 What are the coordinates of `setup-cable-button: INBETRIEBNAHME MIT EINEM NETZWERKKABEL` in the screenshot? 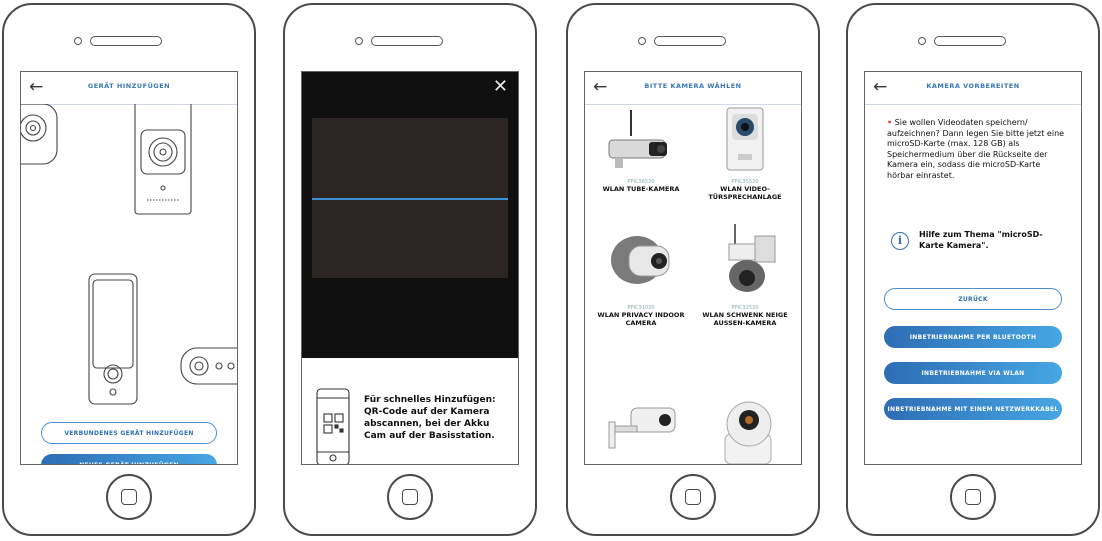 It's located at (973, 409).